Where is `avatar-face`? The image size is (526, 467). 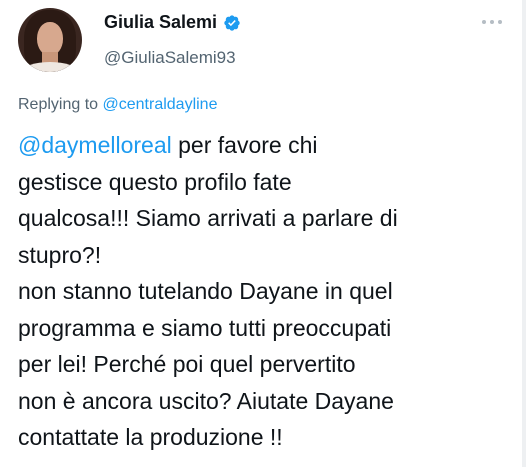 avatar-face is located at coordinates (50, 39).